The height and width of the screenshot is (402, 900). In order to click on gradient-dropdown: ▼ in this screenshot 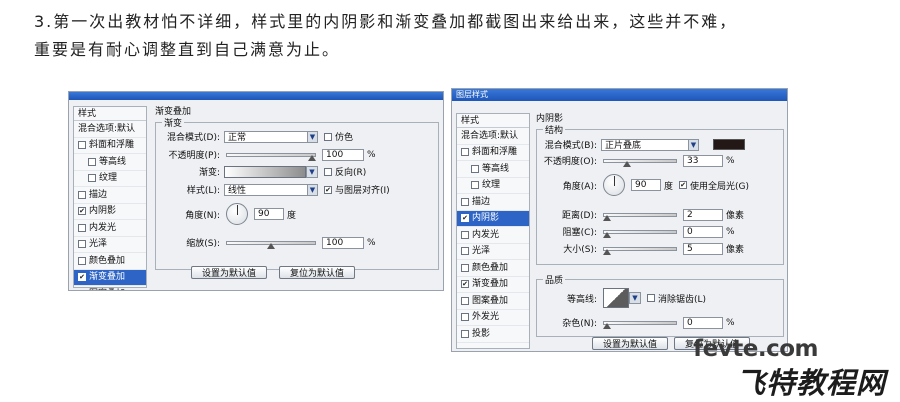, I will do `click(312, 171)`.